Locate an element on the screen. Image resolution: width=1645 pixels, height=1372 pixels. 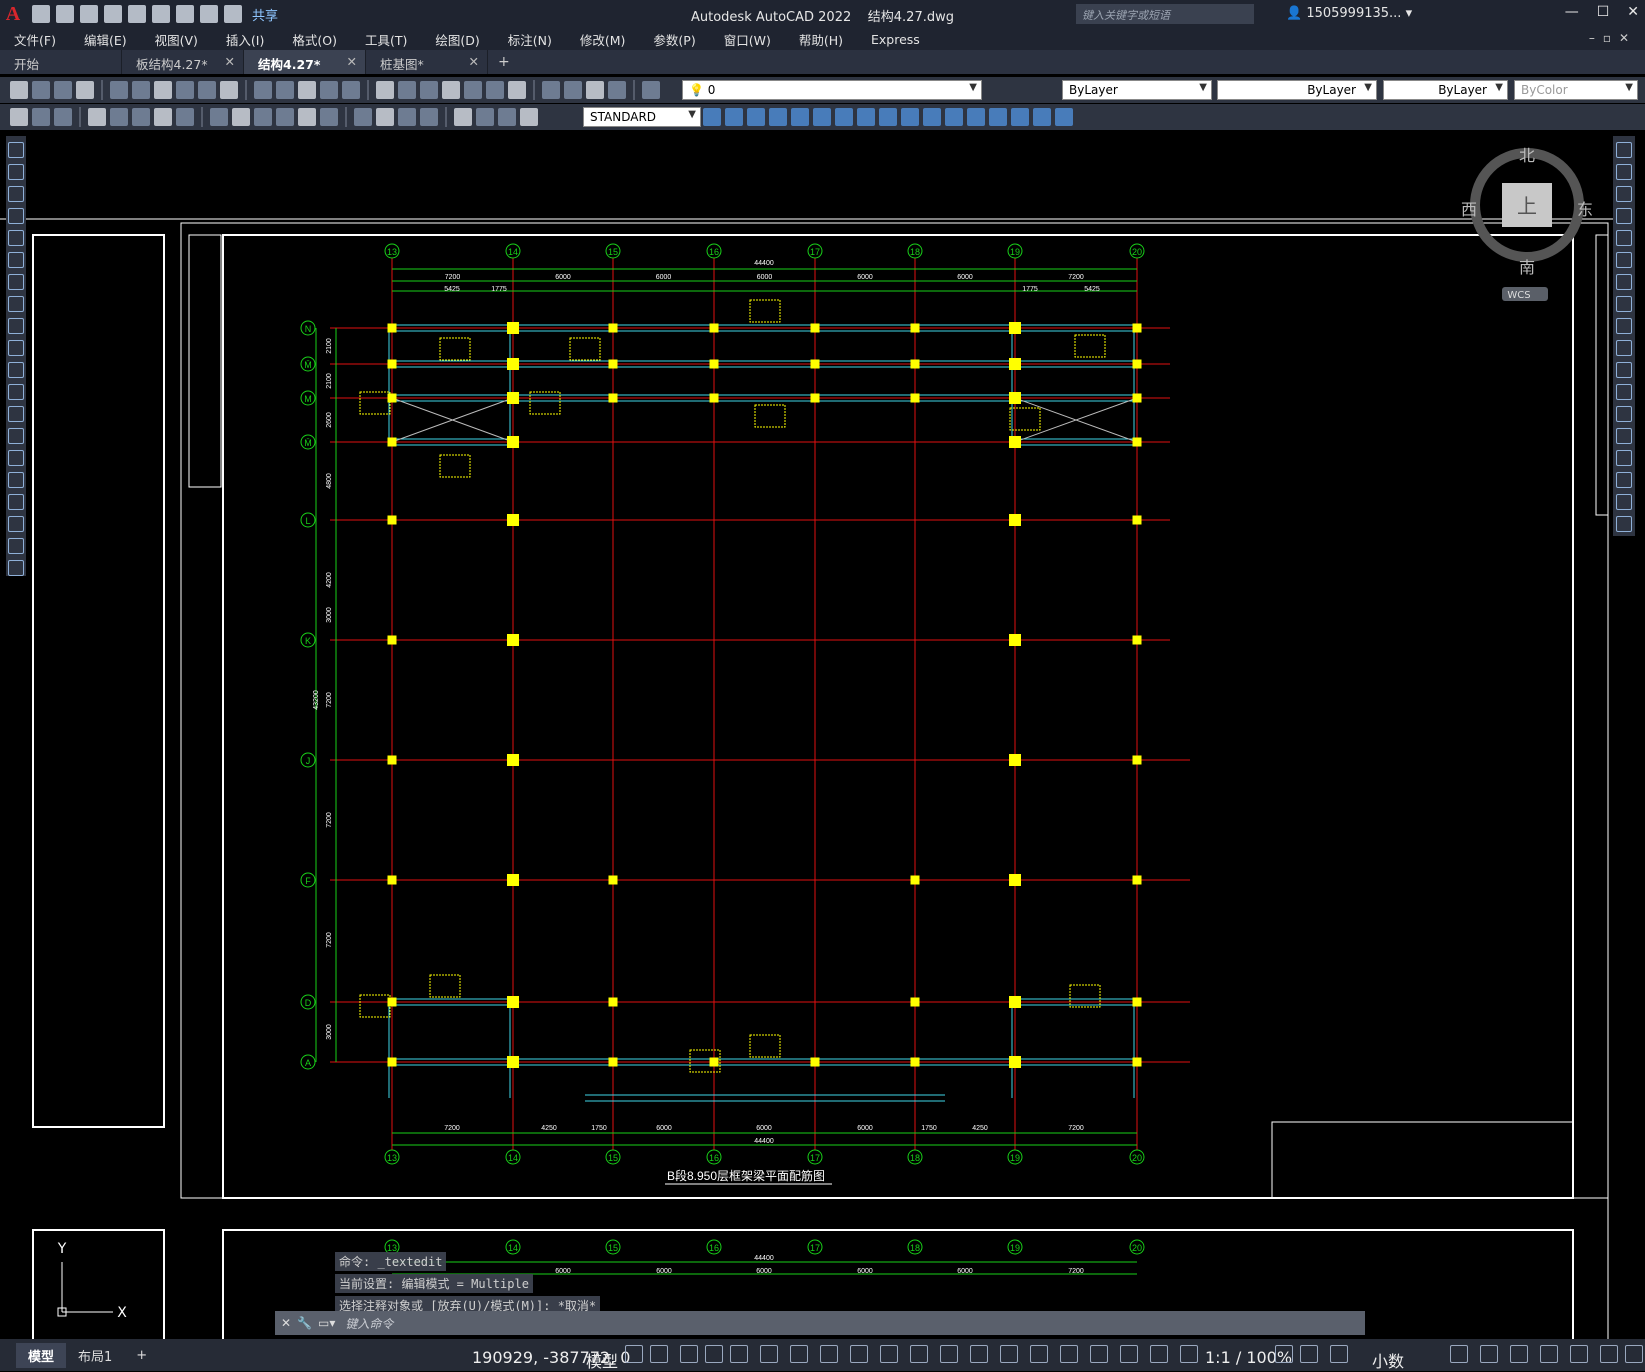
compass-west: 西 is located at coordinates (1469, 209).